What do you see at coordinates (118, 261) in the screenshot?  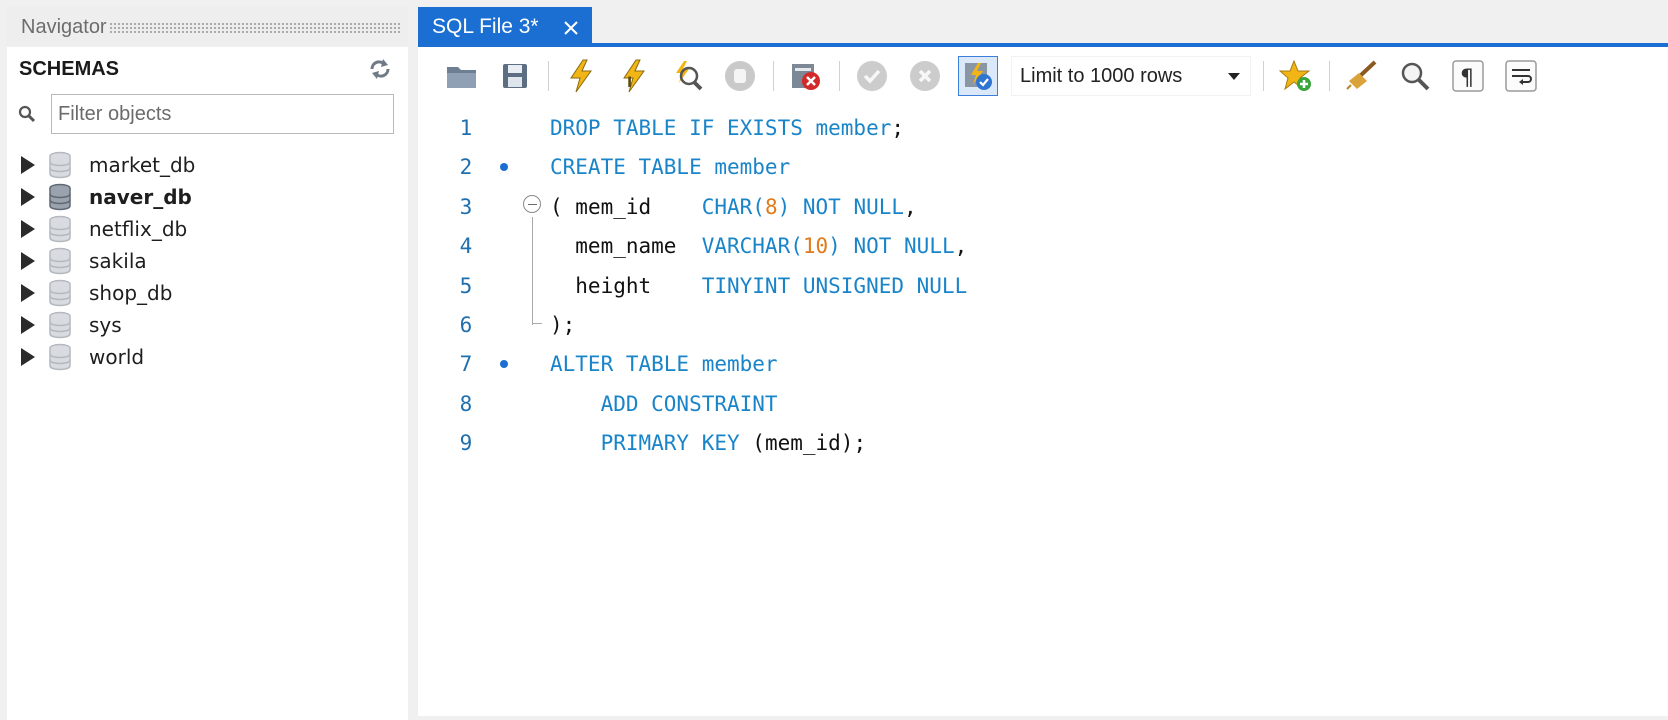 I see `schema-name: sakila` at bounding box center [118, 261].